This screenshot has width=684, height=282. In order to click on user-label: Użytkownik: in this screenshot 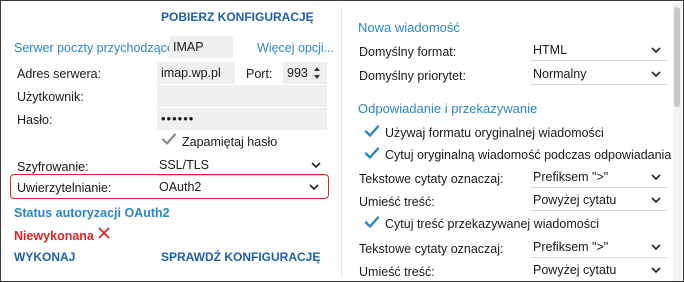, I will do `click(50, 97)`.